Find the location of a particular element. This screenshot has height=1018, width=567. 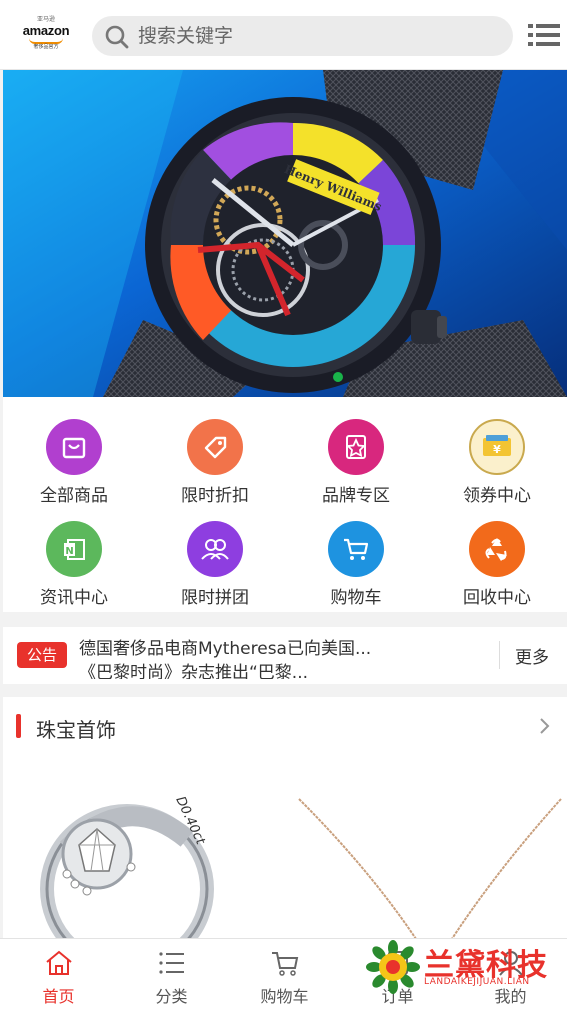

section-title: 珠宝首饰 is located at coordinates (76, 730).